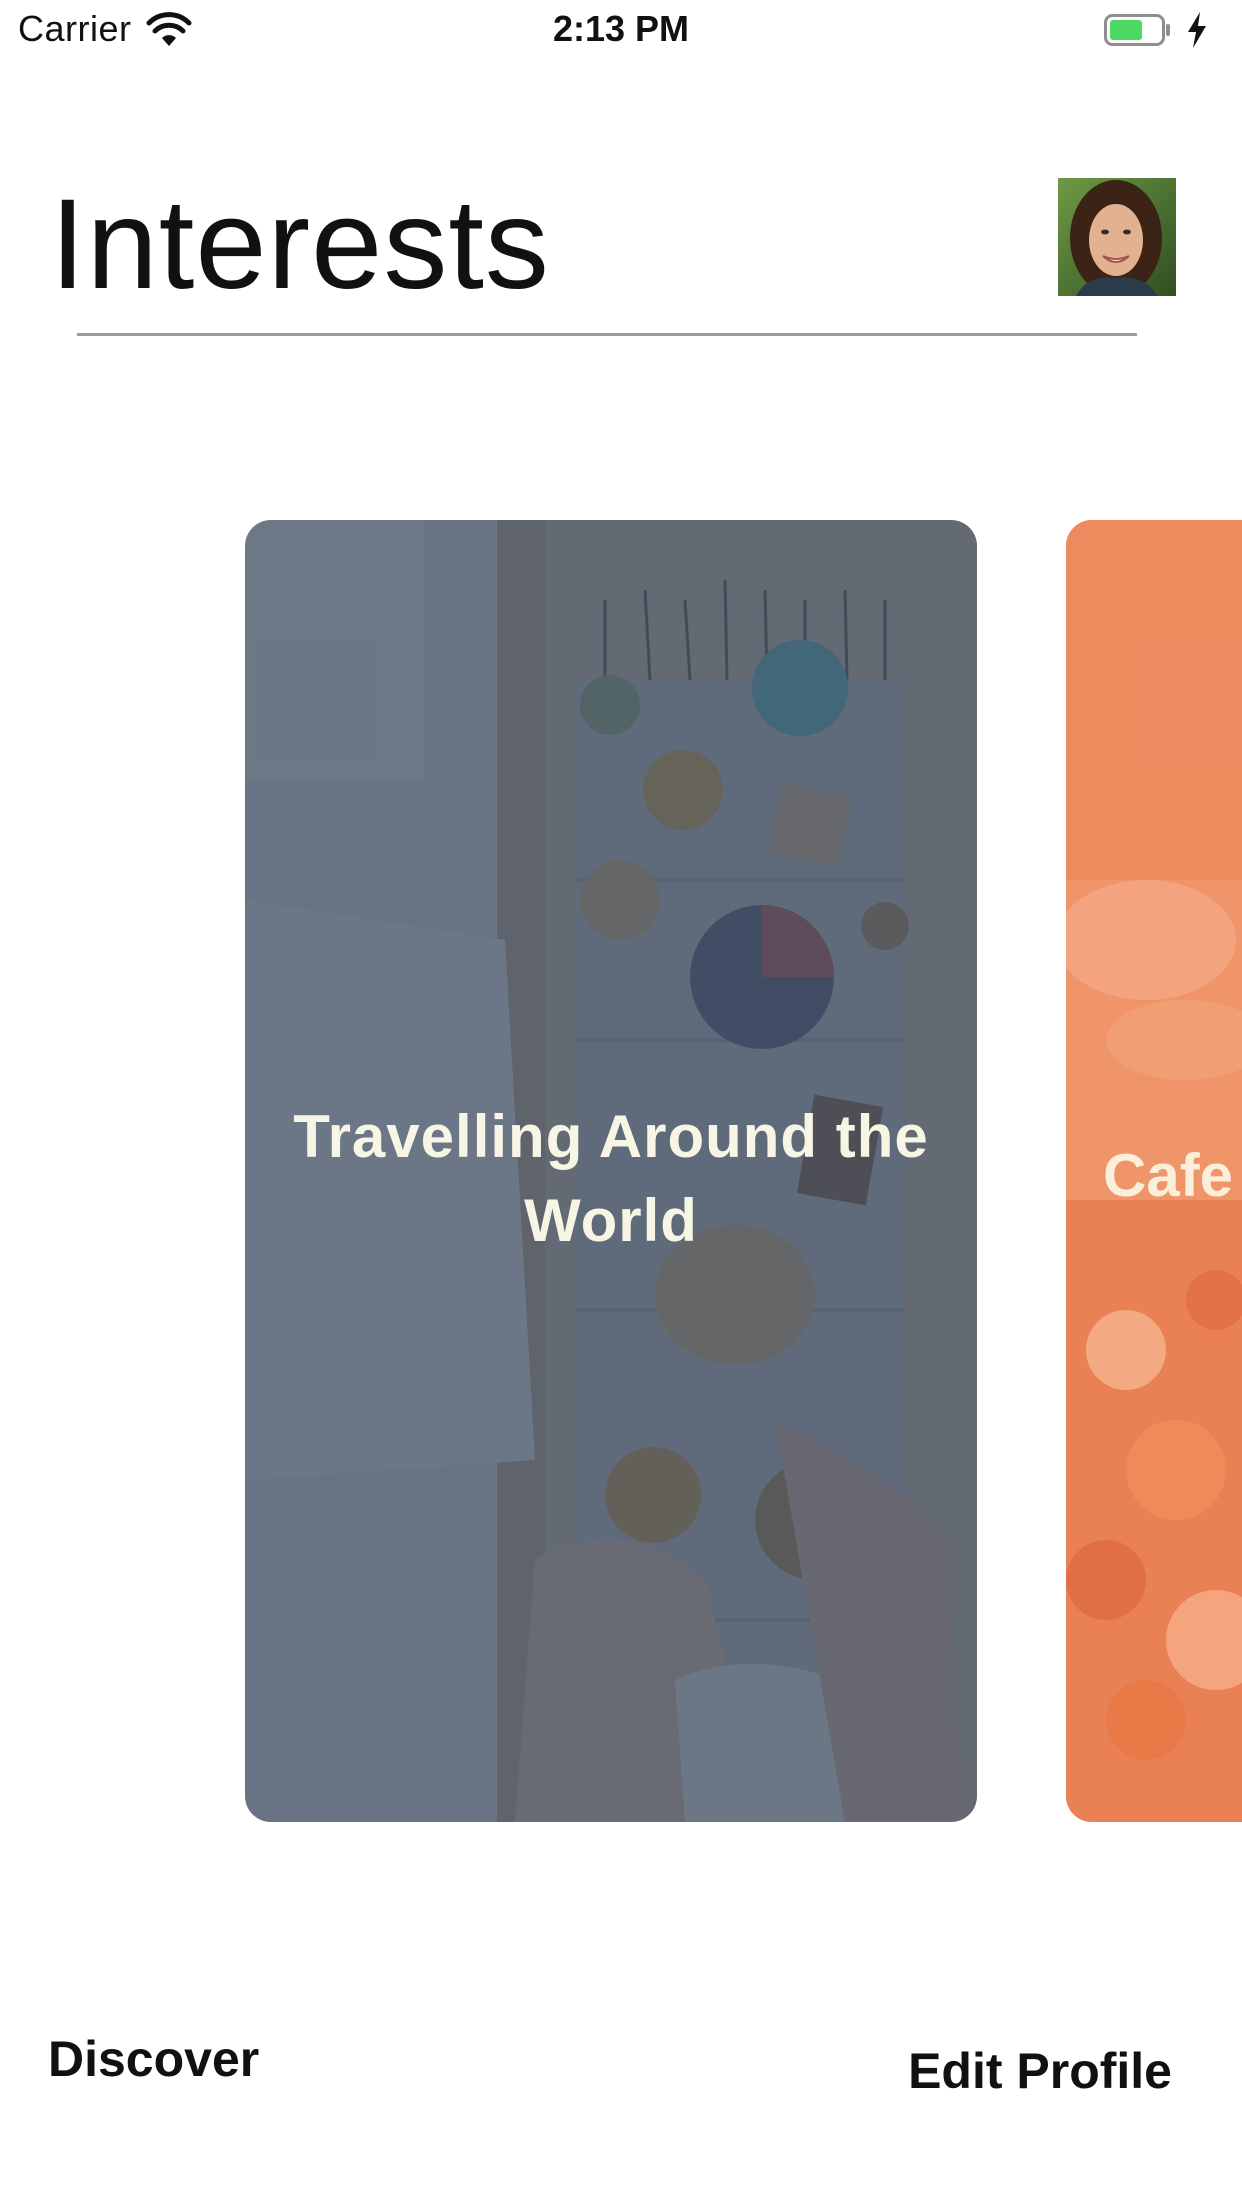 Image resolution: width=1242 pixels, height=2208 pixels. Describe the element at coordinates (1197, 30) in the screenshot. I see `charging-bolt-icon` at that location.